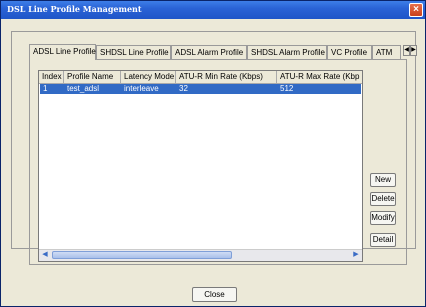 The height and width of the screenshot is (307, 426). I want to click on table-row: 1 test_adsl interleave 32 512, so click(200, 89).